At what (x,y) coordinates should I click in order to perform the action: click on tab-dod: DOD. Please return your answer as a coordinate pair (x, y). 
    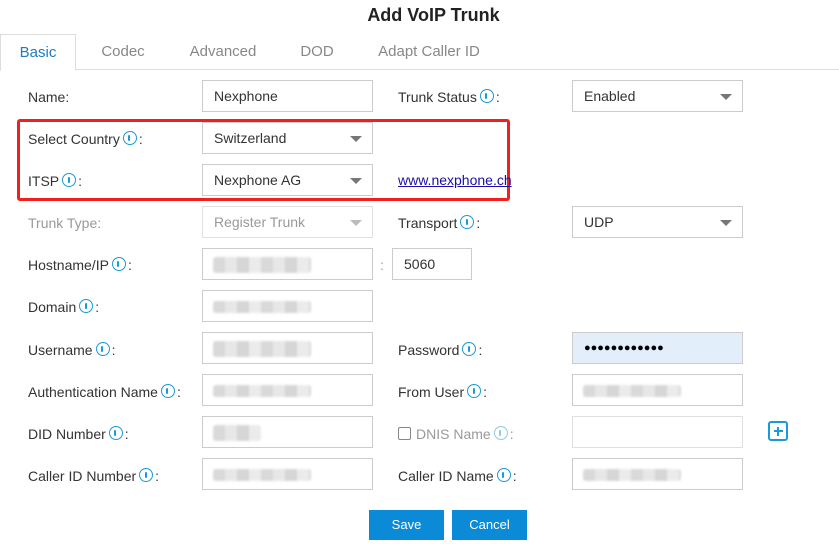
    Looking at the image, I should click on (317, 52).